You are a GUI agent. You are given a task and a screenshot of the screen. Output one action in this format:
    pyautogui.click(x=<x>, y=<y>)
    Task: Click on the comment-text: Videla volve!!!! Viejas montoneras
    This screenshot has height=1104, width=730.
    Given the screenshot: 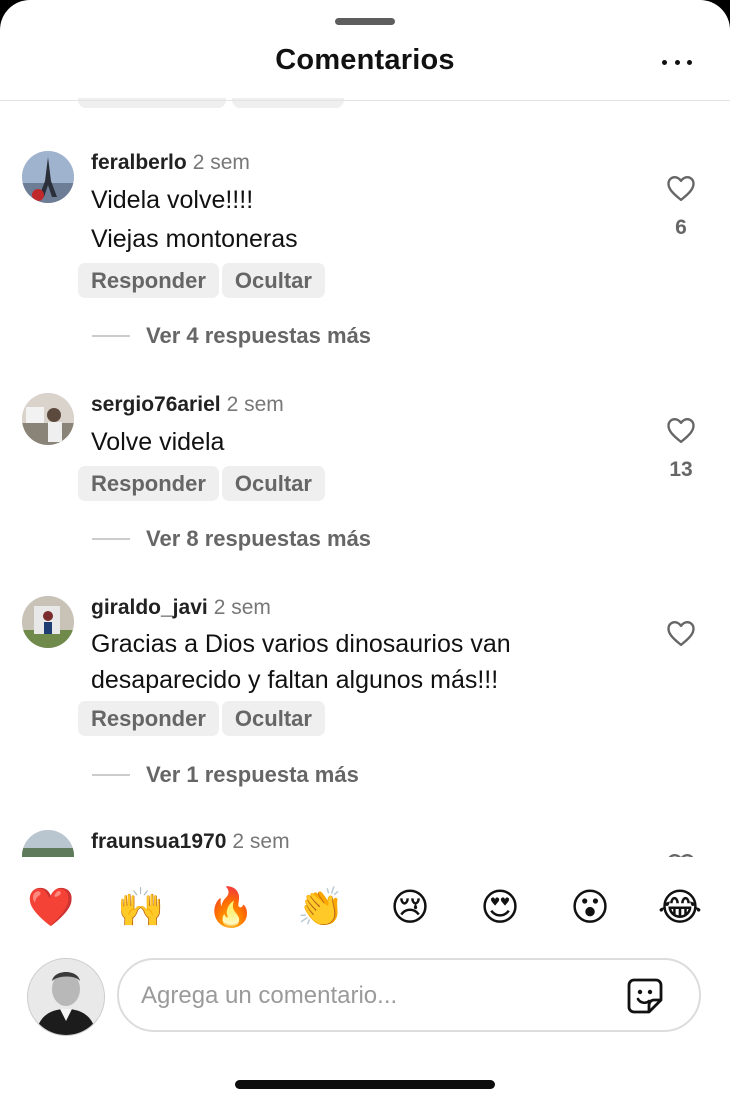 What is the action you would take?
    pyautogui.click(x=371, y=219)
    